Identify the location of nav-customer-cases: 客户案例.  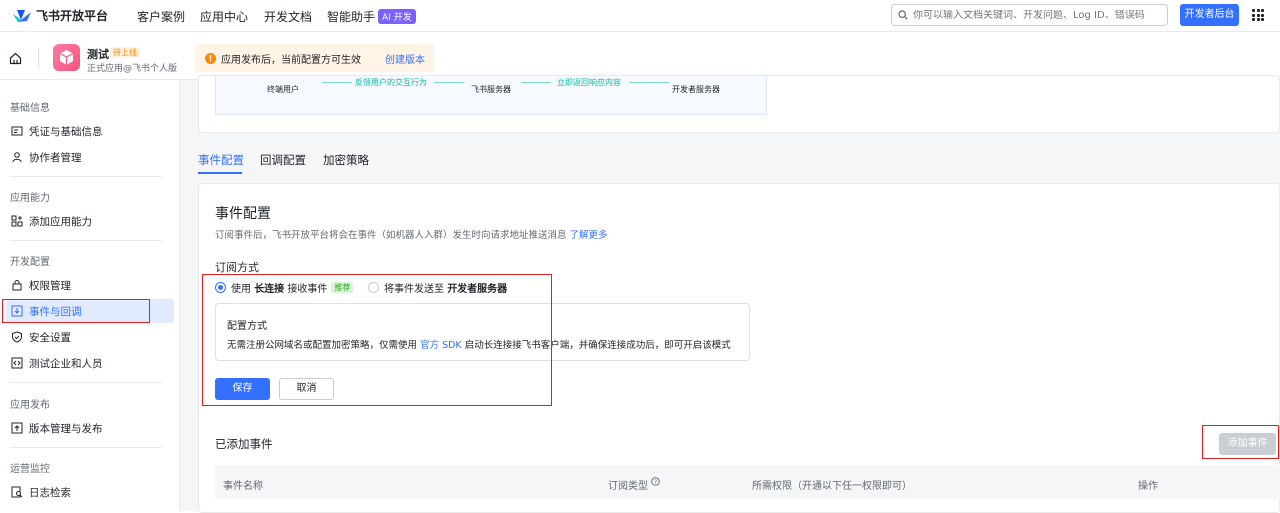
(161, 16).